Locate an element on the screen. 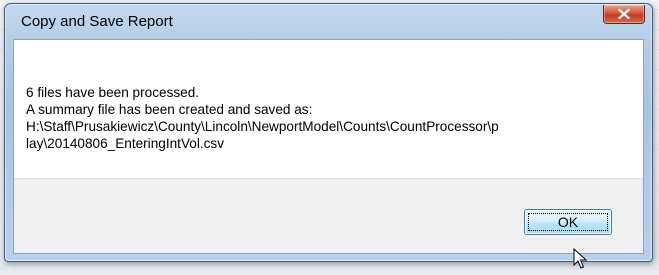  message-line-processed: 6 files have been processed. is located at coordinates (113, 92).